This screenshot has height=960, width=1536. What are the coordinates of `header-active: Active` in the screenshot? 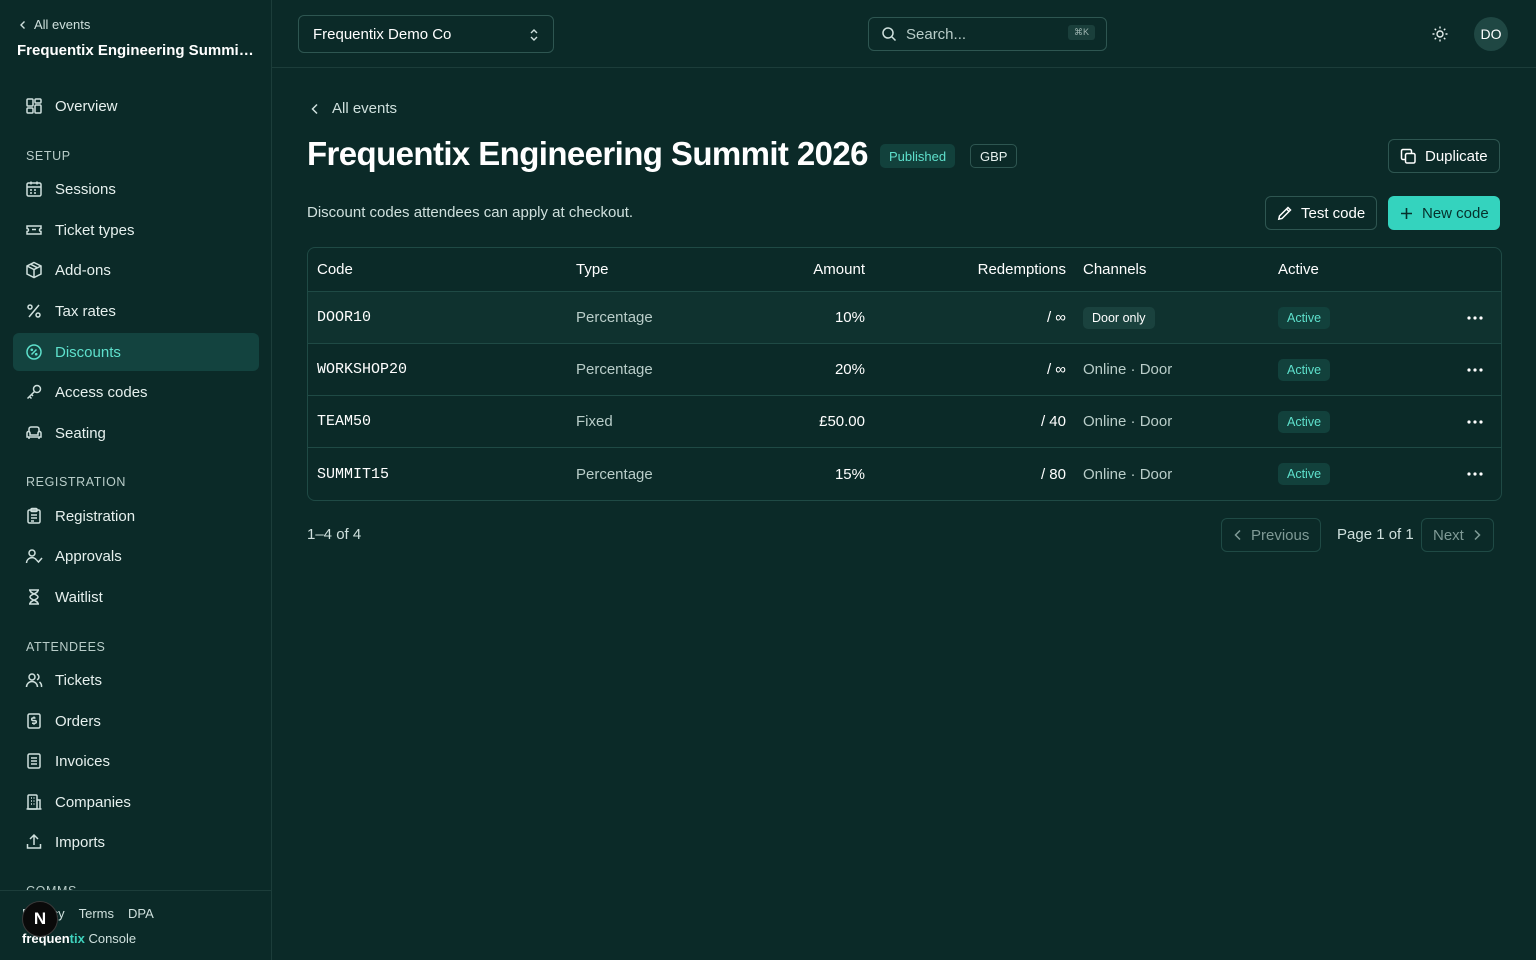 It's located at (1298, 269).